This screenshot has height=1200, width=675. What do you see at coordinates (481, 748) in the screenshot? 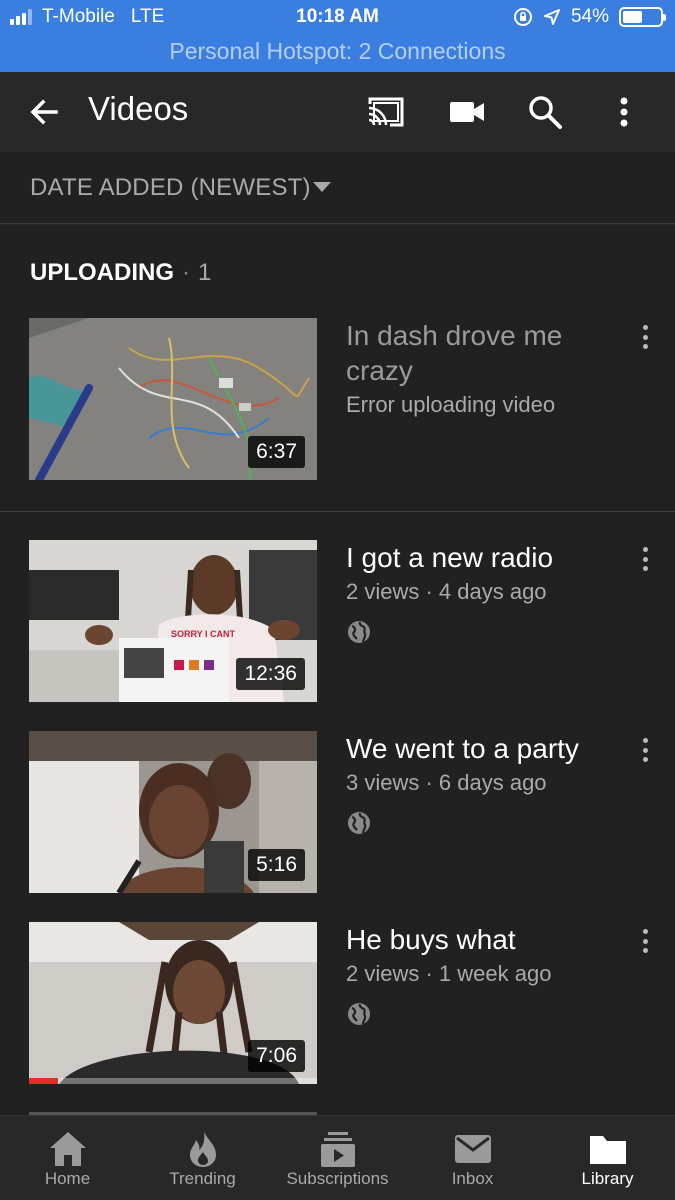
I see `video-title: We went to a party` at bounding box center [481, 748].